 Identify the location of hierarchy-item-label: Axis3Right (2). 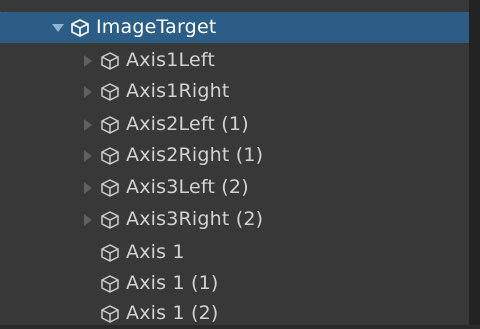
(195, 219).